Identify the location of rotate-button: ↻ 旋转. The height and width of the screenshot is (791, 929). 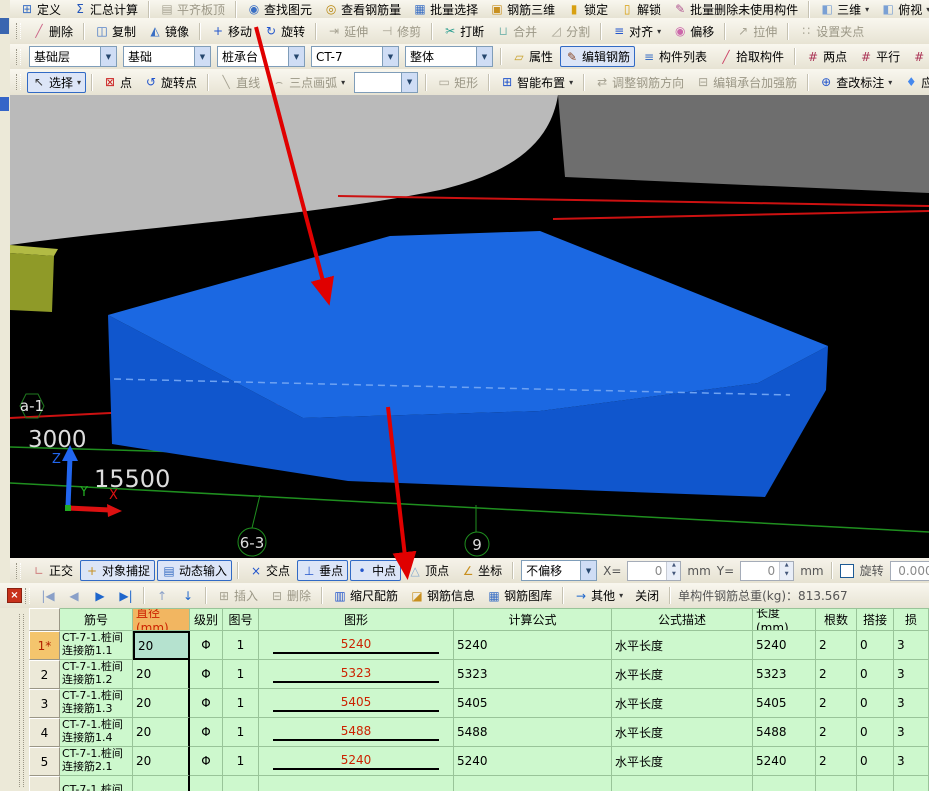
(284, 31).